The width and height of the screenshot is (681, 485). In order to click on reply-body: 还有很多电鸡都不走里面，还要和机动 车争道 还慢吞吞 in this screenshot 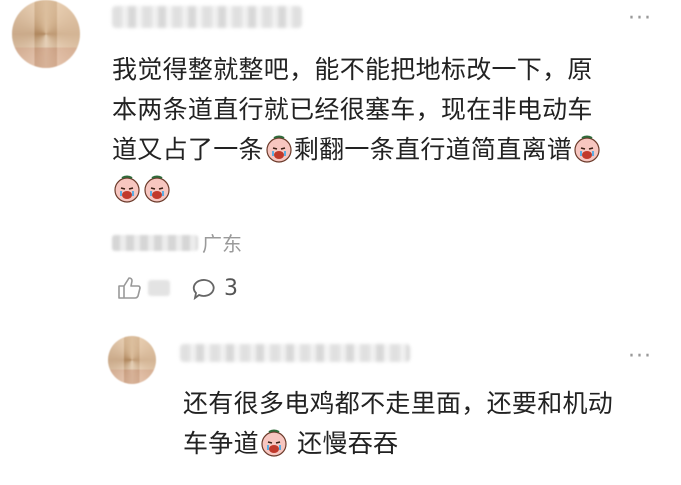, I will do `click(428, 424)`.